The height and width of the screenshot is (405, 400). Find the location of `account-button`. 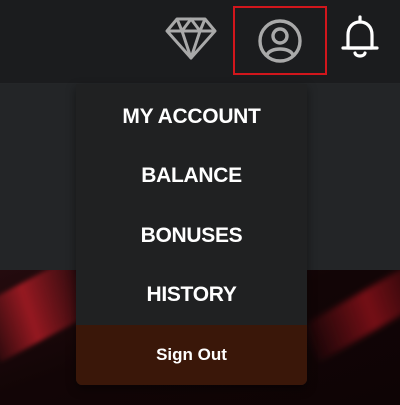

account-button is located at coordinates (280, 40).